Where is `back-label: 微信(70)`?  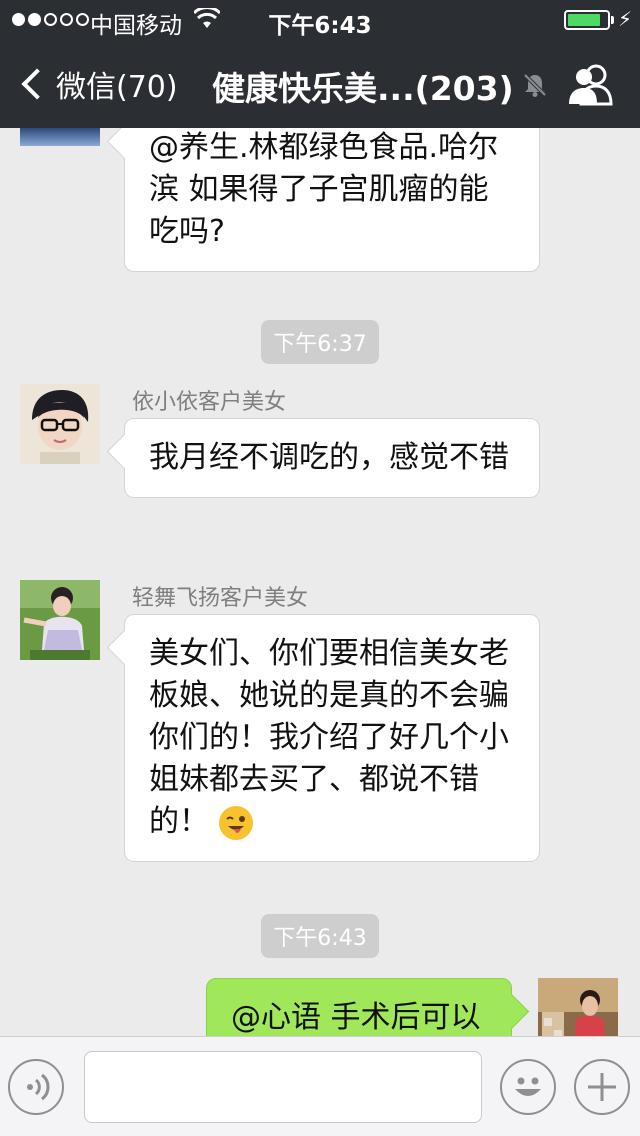
back-label: 微信(70) is located at coordinates (117, 87).